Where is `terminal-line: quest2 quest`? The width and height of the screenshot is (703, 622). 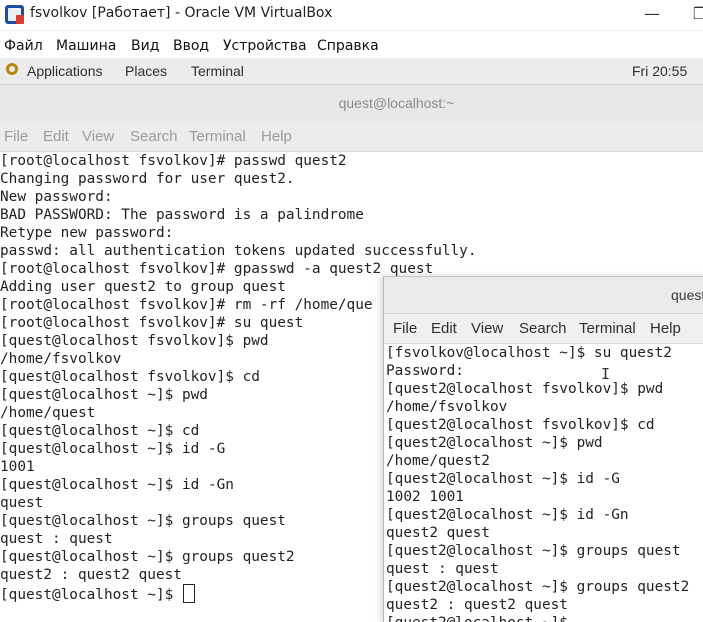 terminal-line: quest2 quest is located at coordinates (438, 533).